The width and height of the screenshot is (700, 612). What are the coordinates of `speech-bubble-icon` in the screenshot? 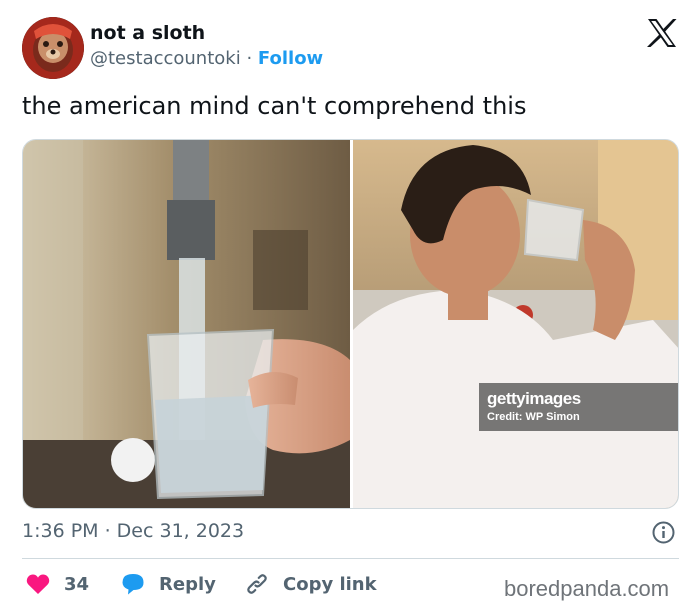 It's located at (133, 584).